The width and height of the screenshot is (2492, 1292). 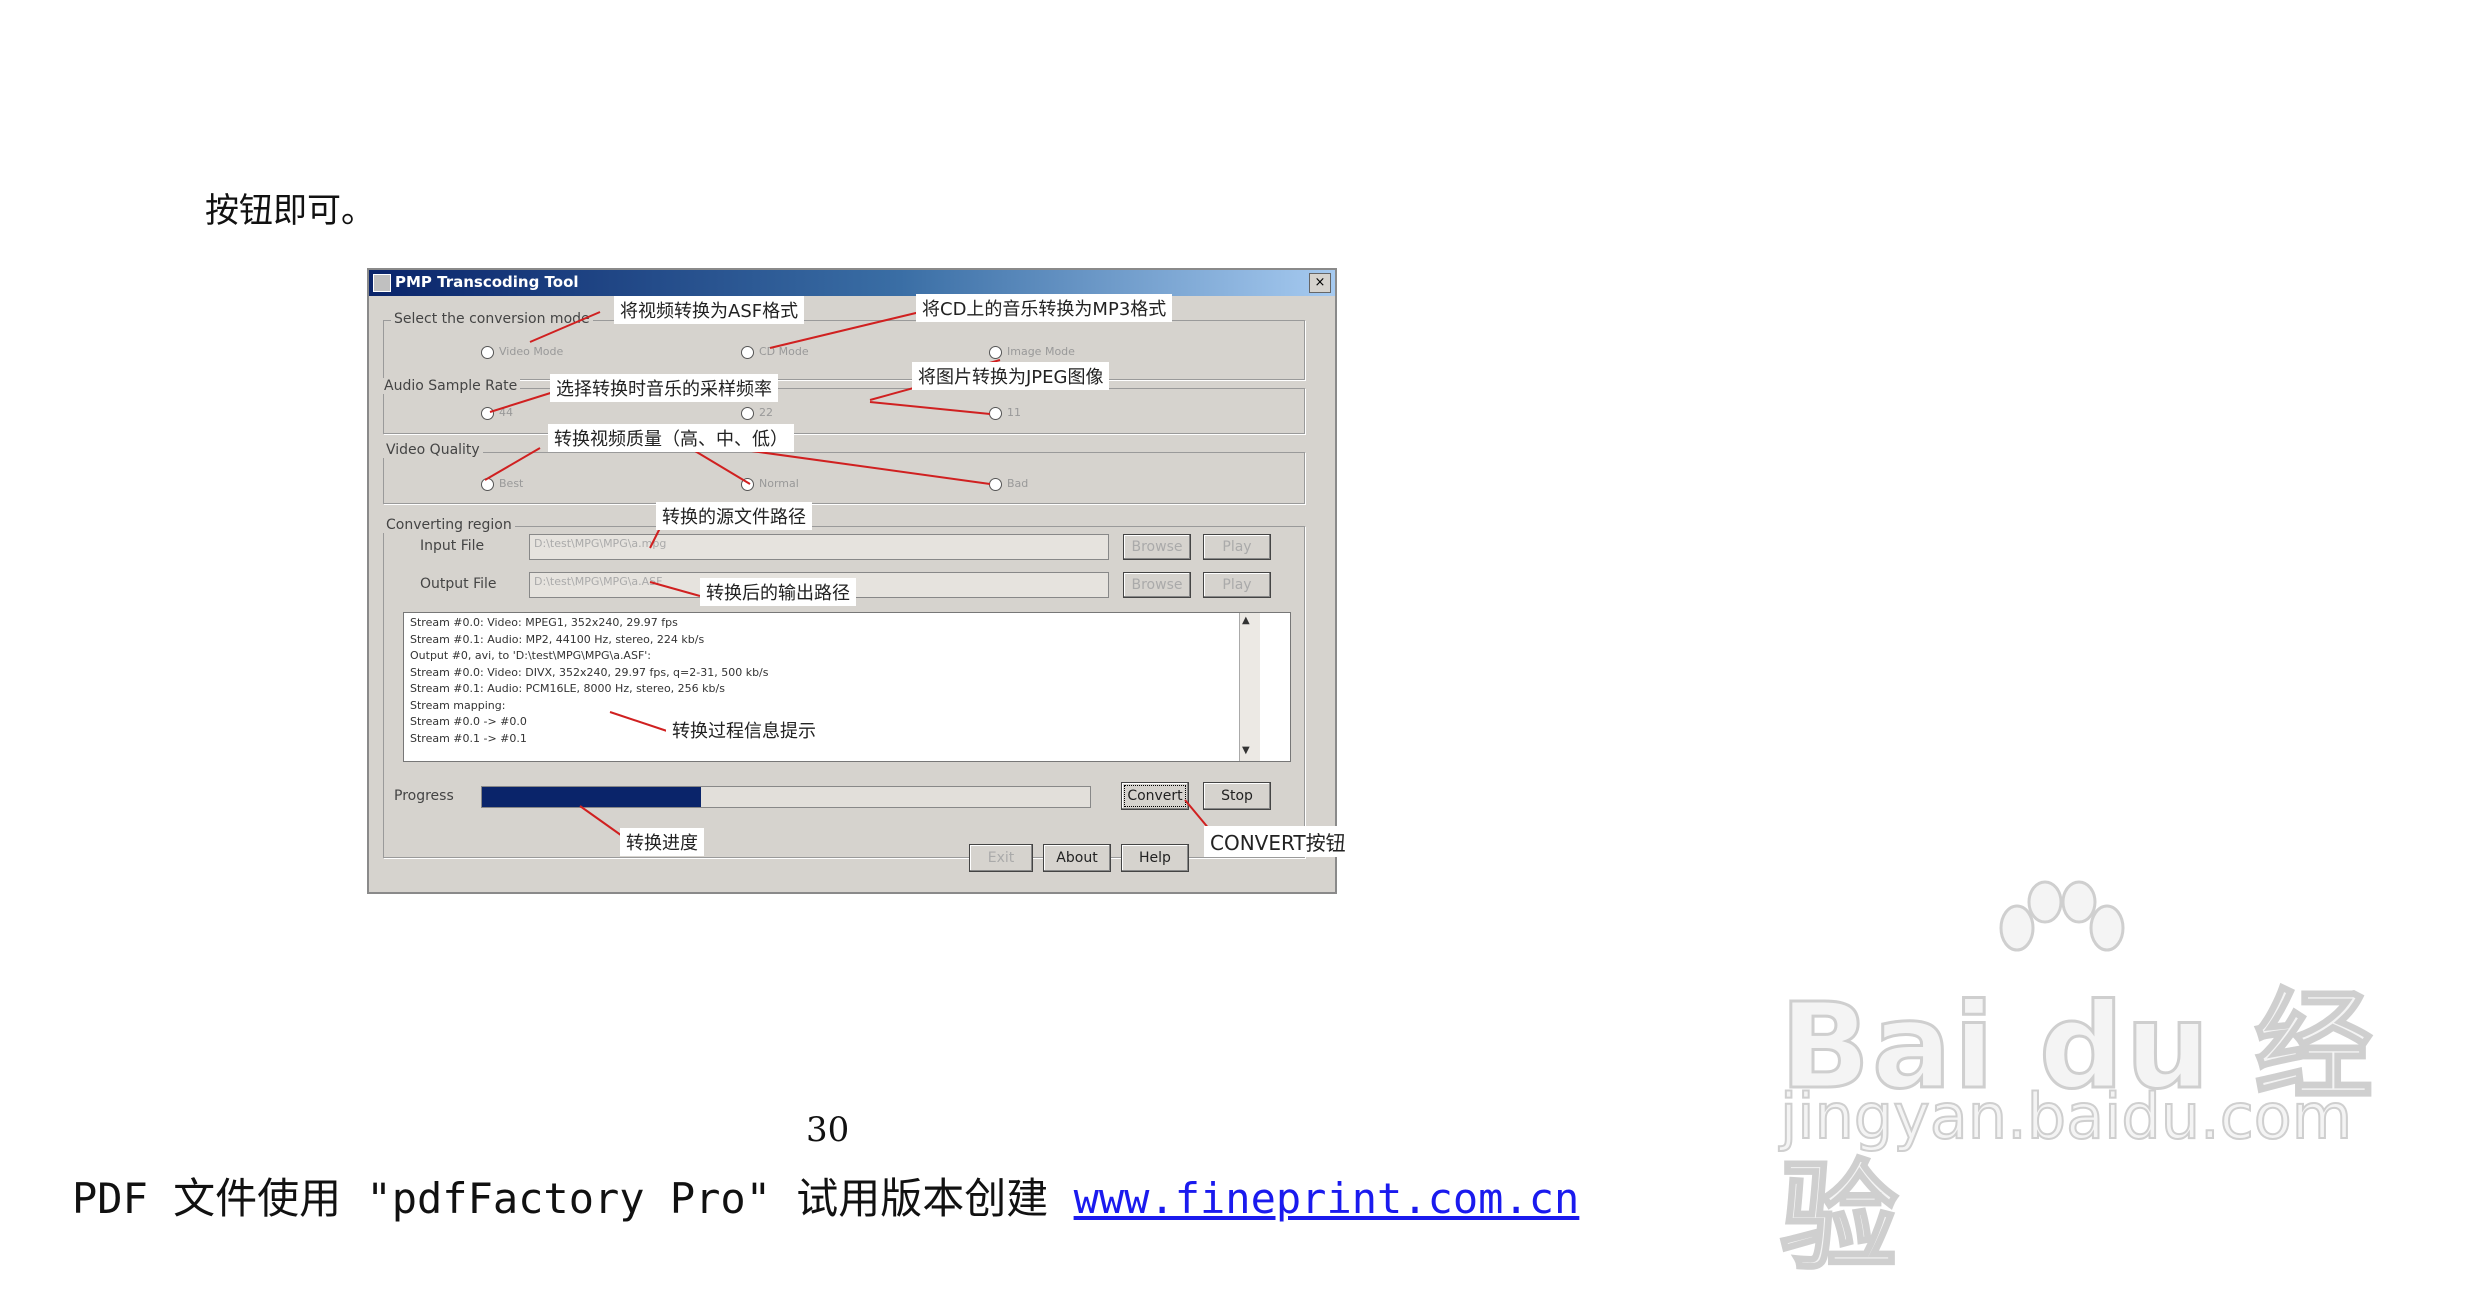 I want to click on watermark-domain: jingyan.baidu.com, so click(x=2066, y=1116).